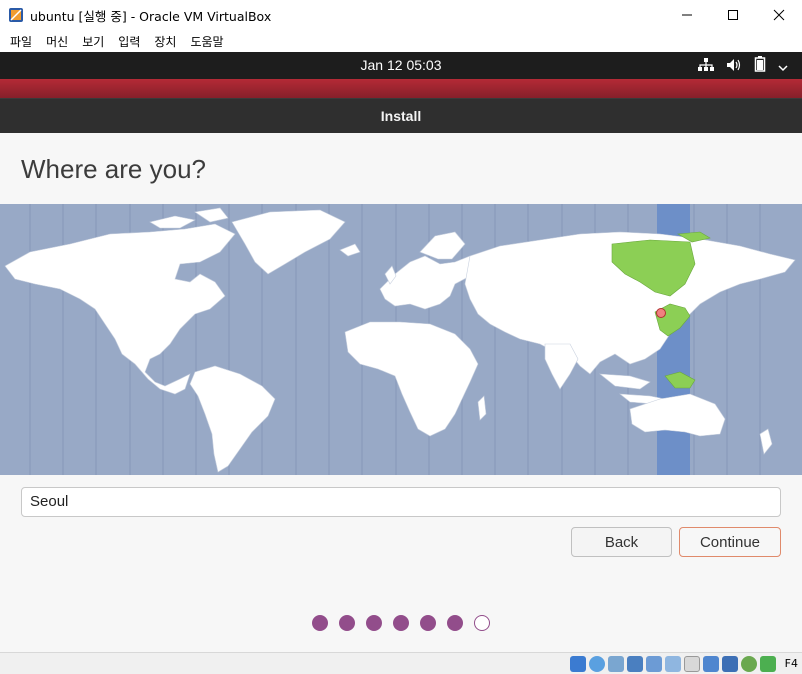 This screenshot has width=802, height=674. Describe the element at coordinates (401, 502) in the screenshot. I see `location-search-input: Seoul` at that location.